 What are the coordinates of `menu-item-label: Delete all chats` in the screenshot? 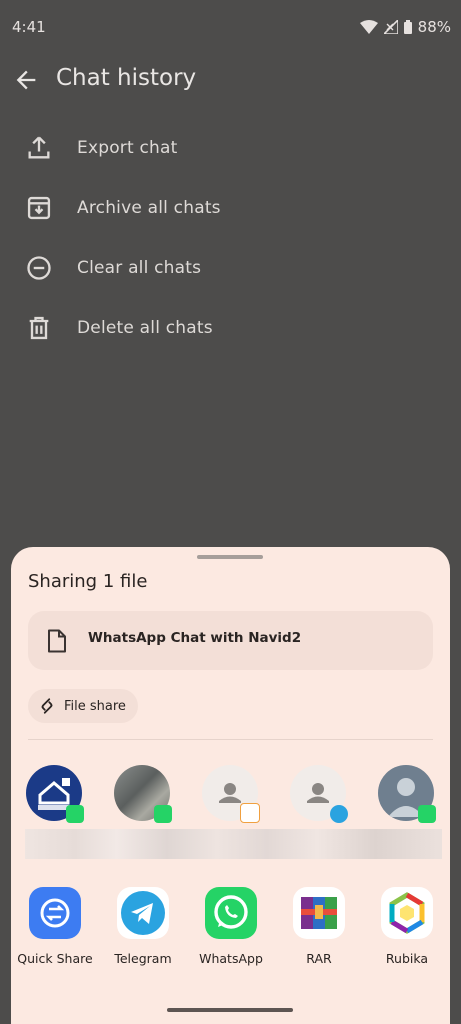 It's located at (145, 328).